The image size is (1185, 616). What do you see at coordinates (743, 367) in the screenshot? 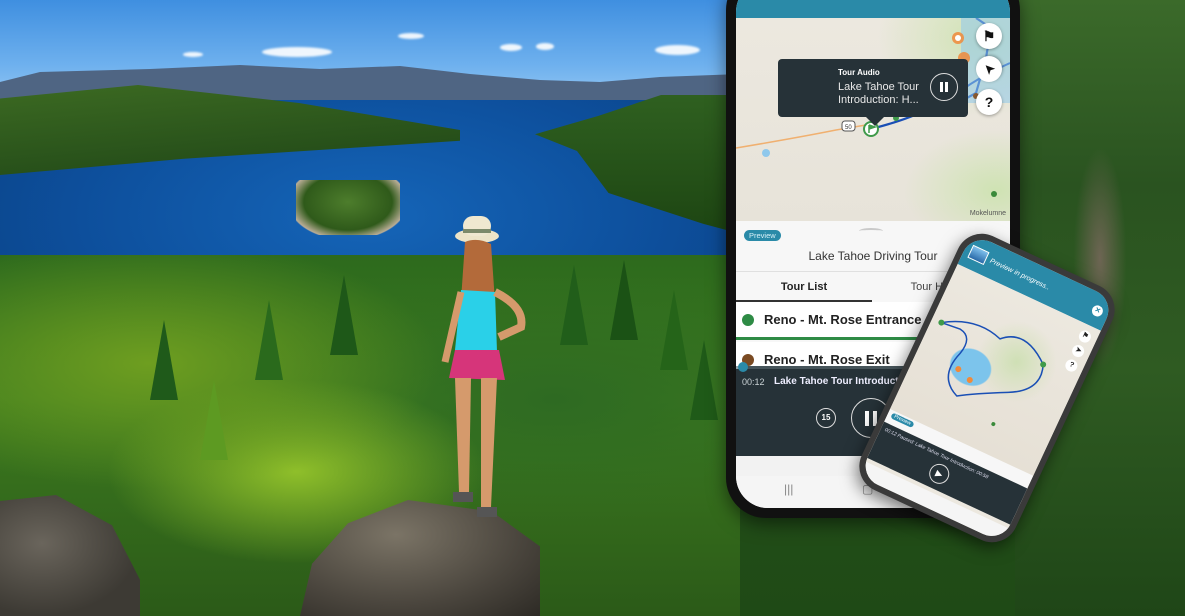
I see `progress-knob` at bounding box center [743, 367].